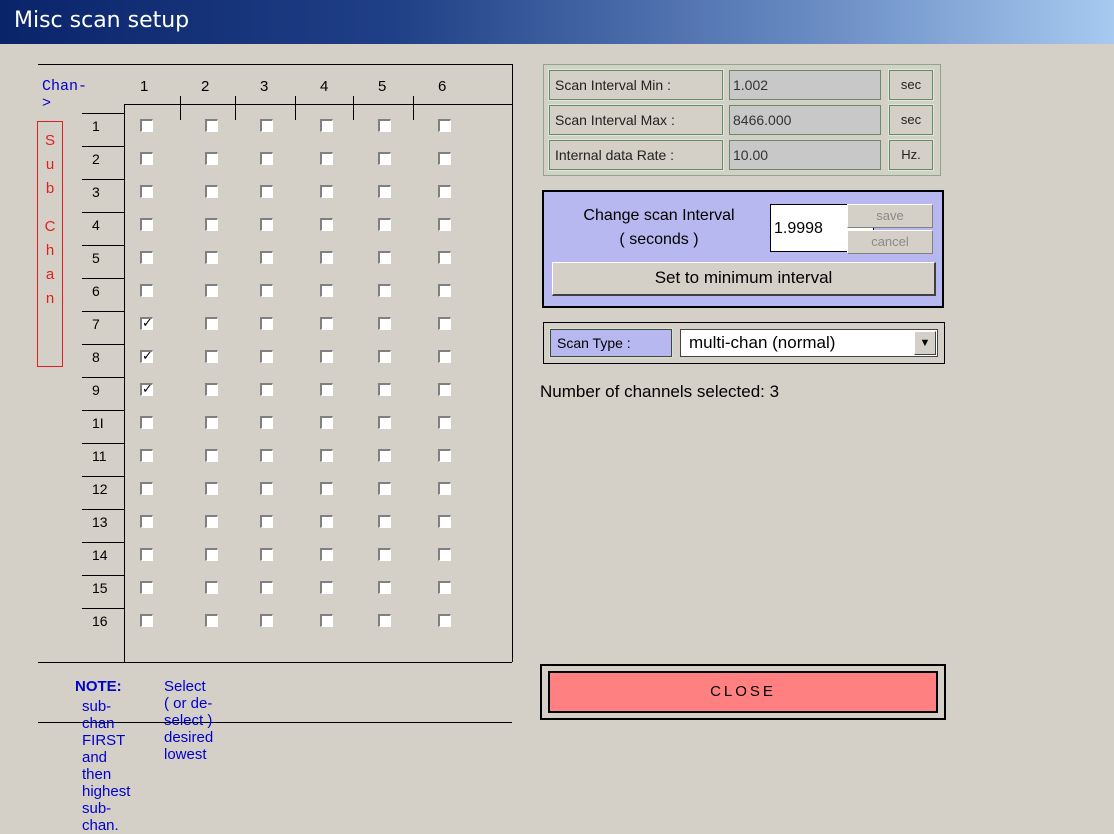  I want to click on set-minimum-interval-button: Set to minimum interval, so click(744, 279).